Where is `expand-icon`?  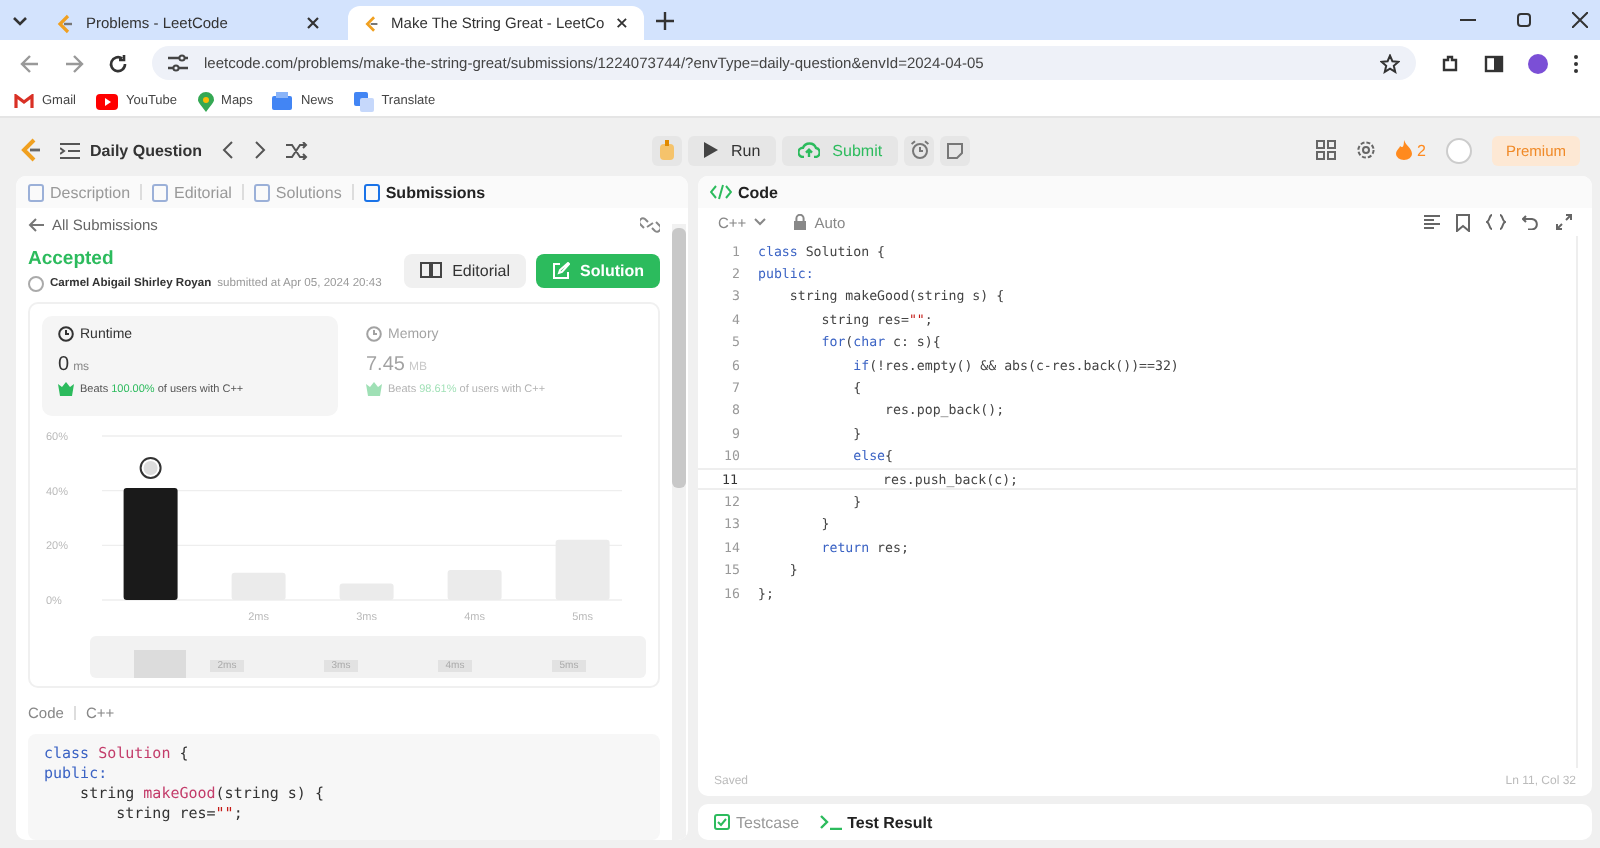
expand-icon is located at coordinates (1564, 222).